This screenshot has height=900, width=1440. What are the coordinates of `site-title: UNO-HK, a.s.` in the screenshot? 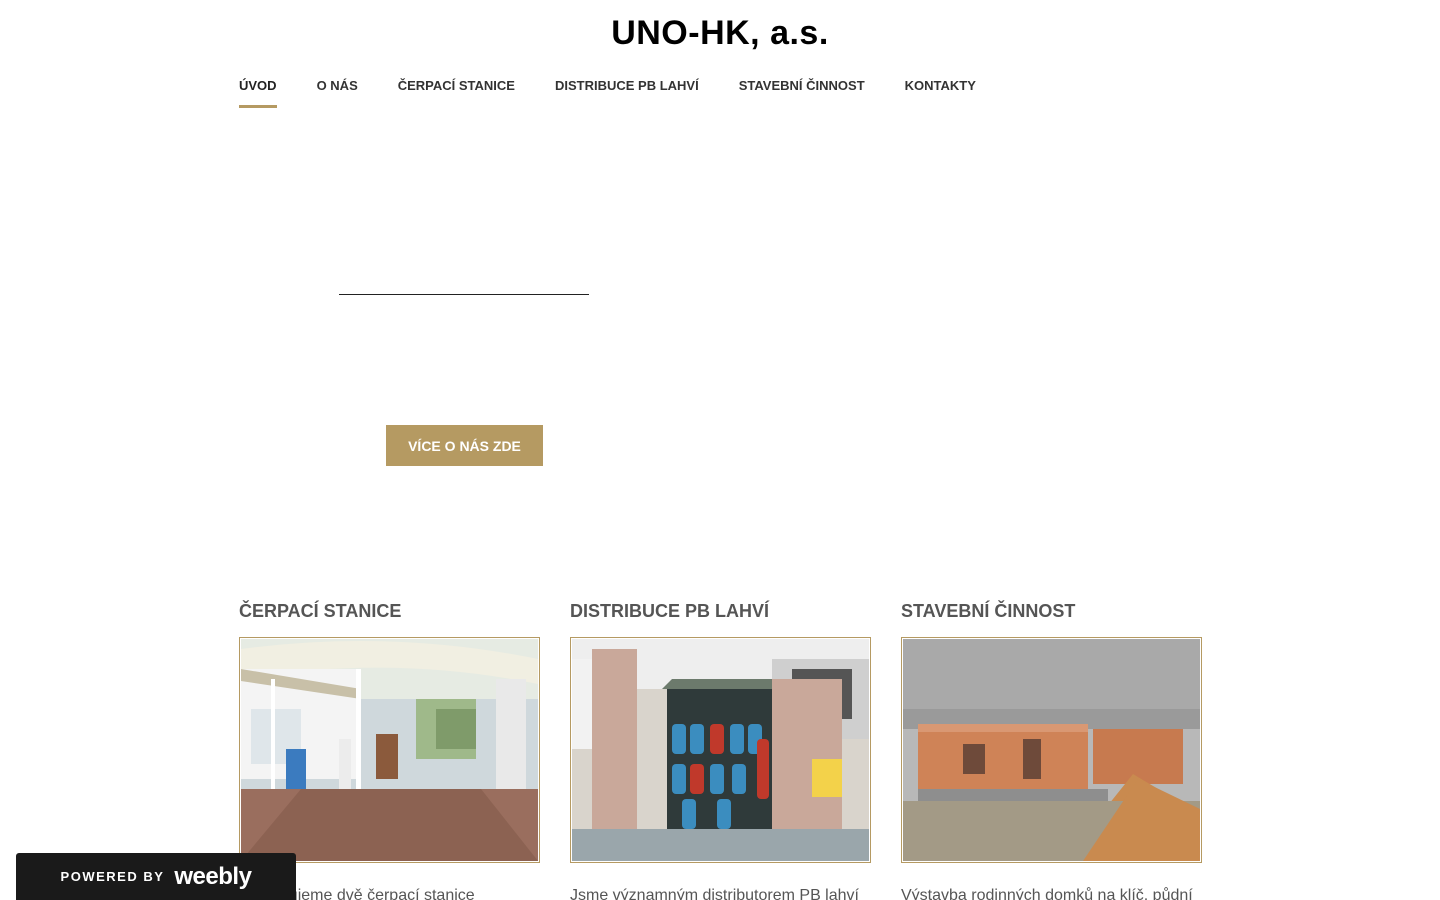 It's located at (720, 33).